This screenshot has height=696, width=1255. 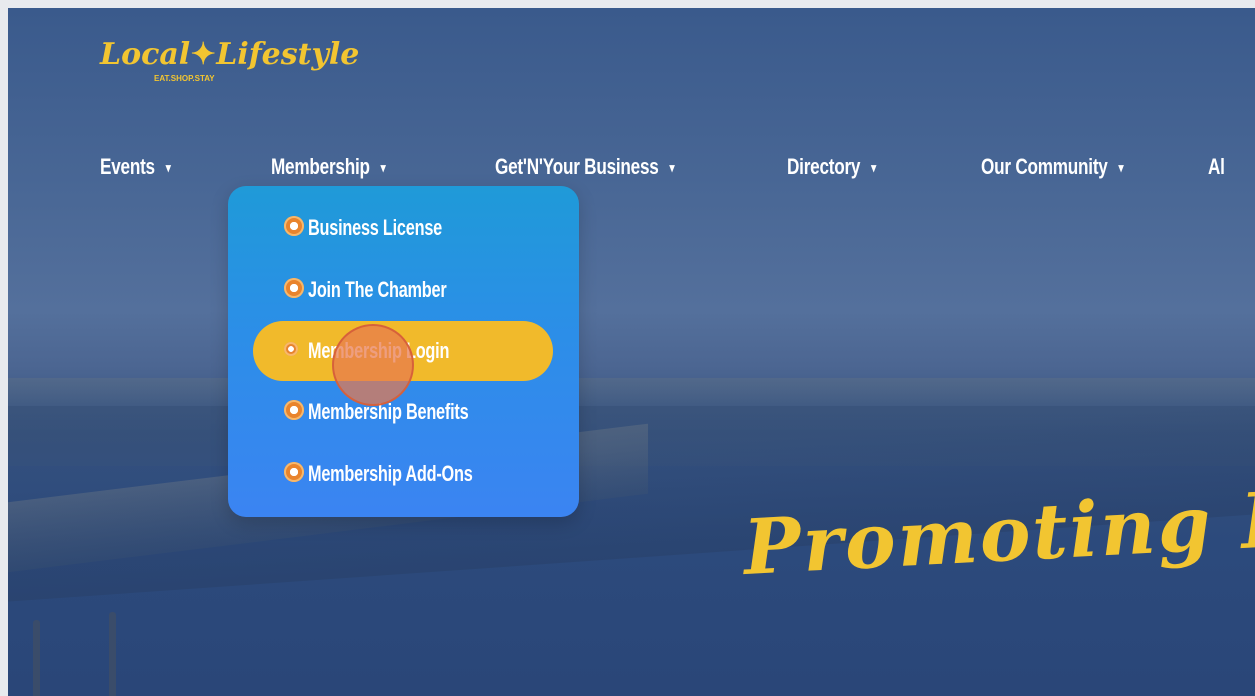 I want to click on menu-item-label: Business License, so click(x=375, y=227).